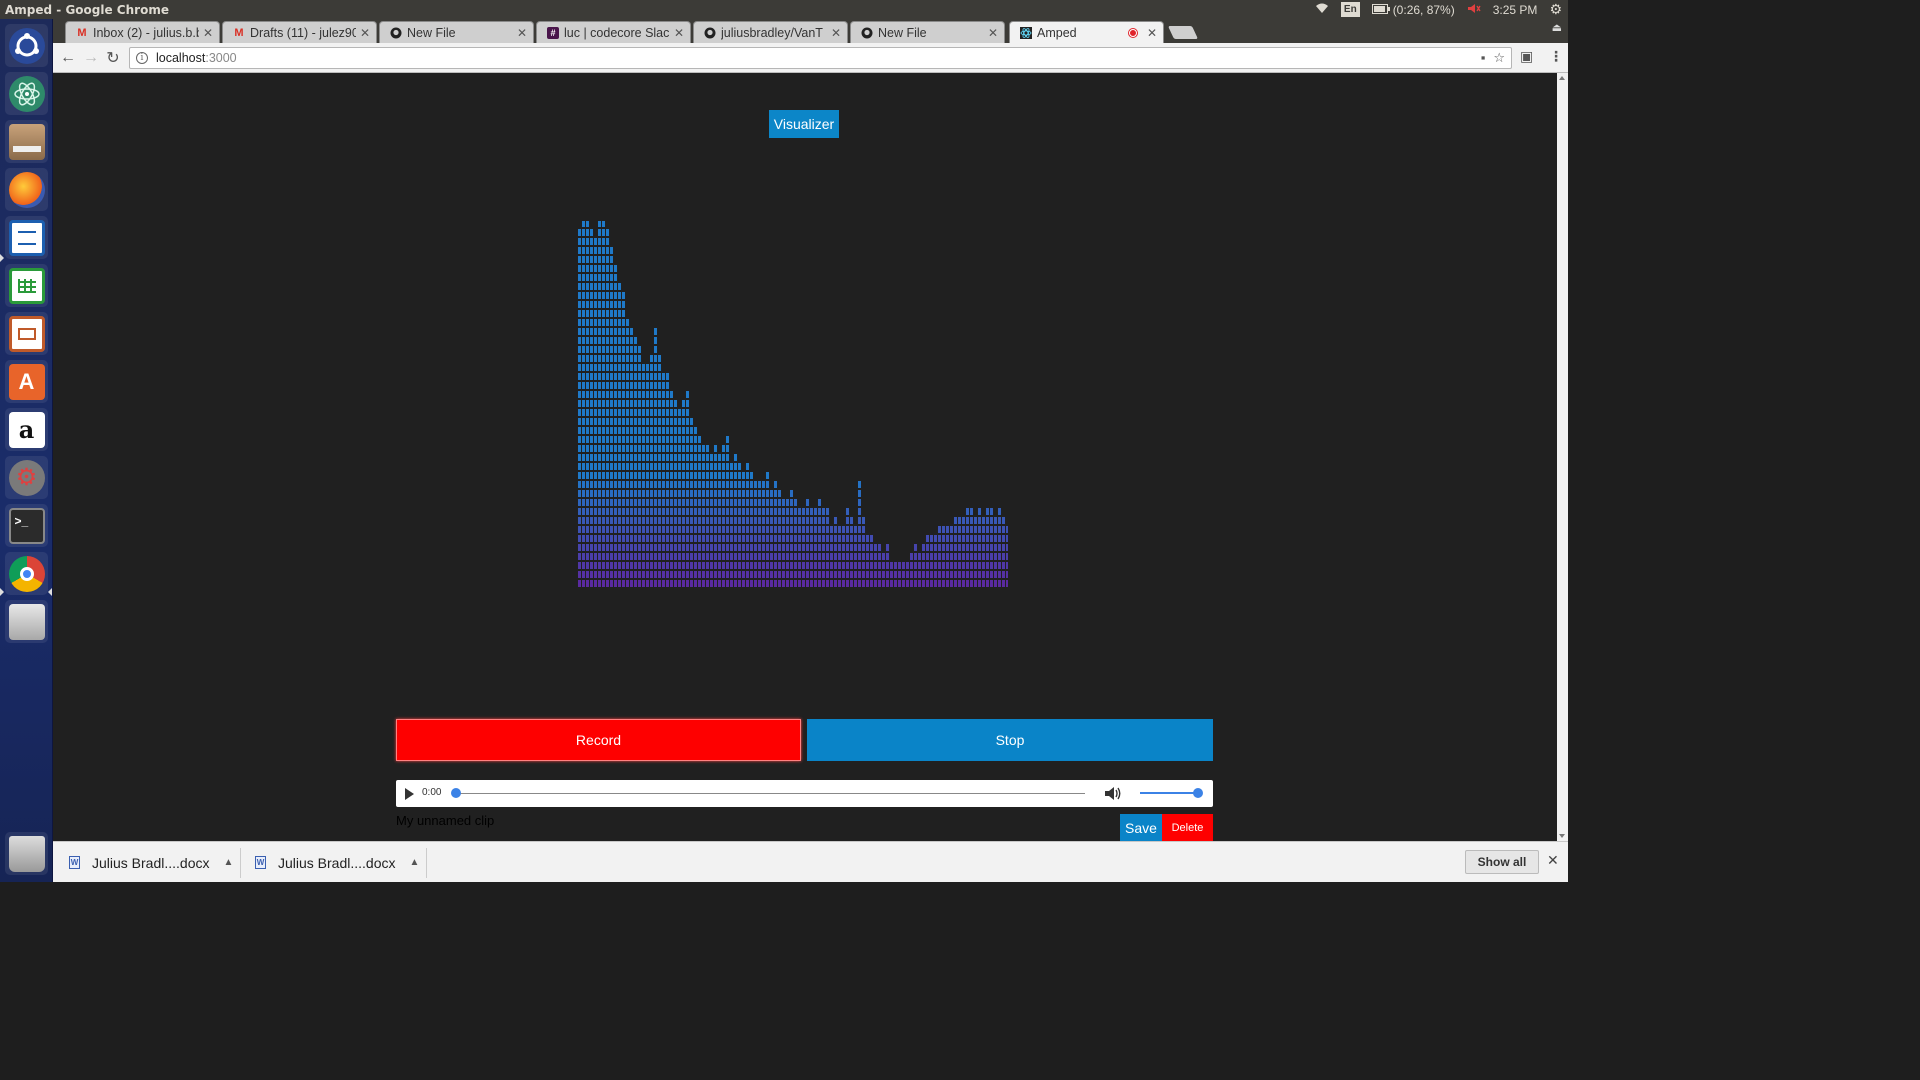 This screenshot has width=1920, height=1080. I want to click on play-icon, so click(409, 794).